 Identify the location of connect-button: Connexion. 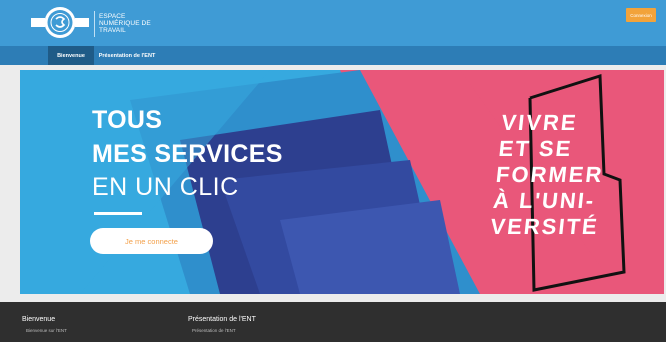
(641, 15).